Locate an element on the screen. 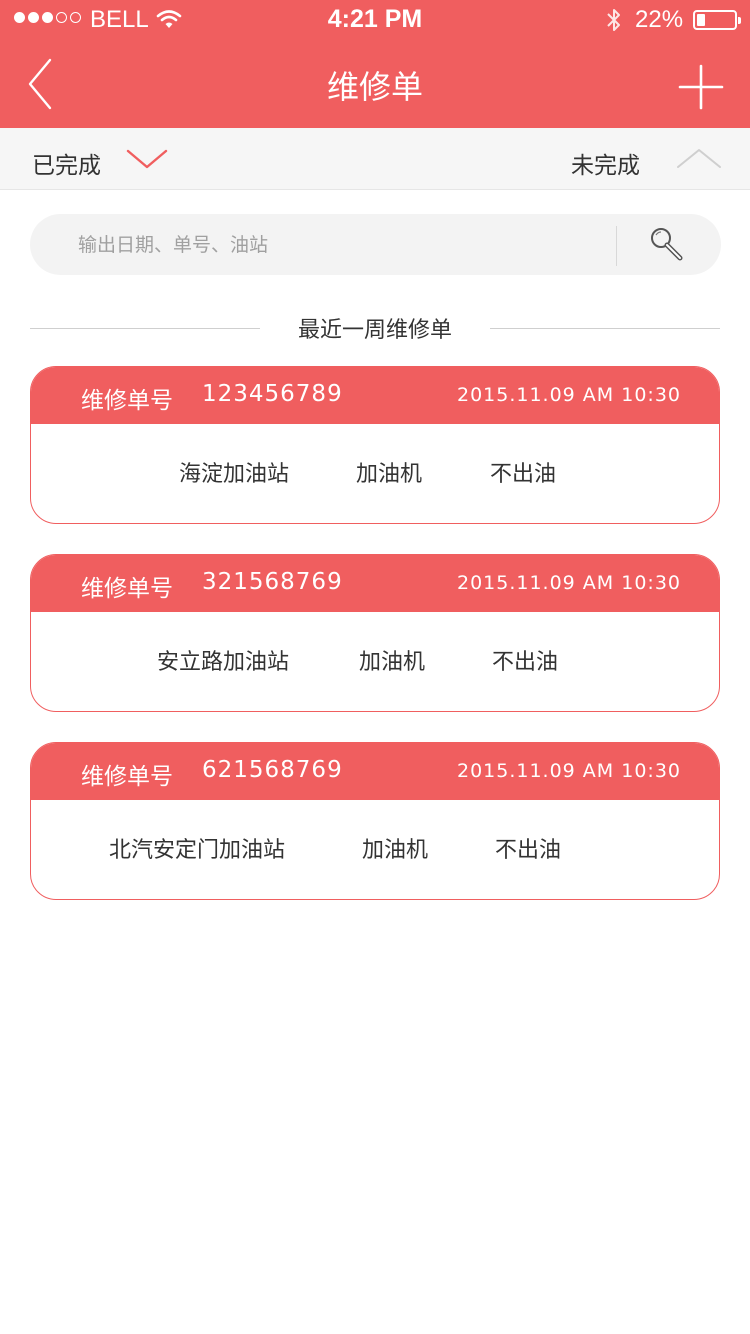 This screenshot has height=1334, width=750. status-bar: BELL 4:21 PM 22% is located at coordinates (375, 20).